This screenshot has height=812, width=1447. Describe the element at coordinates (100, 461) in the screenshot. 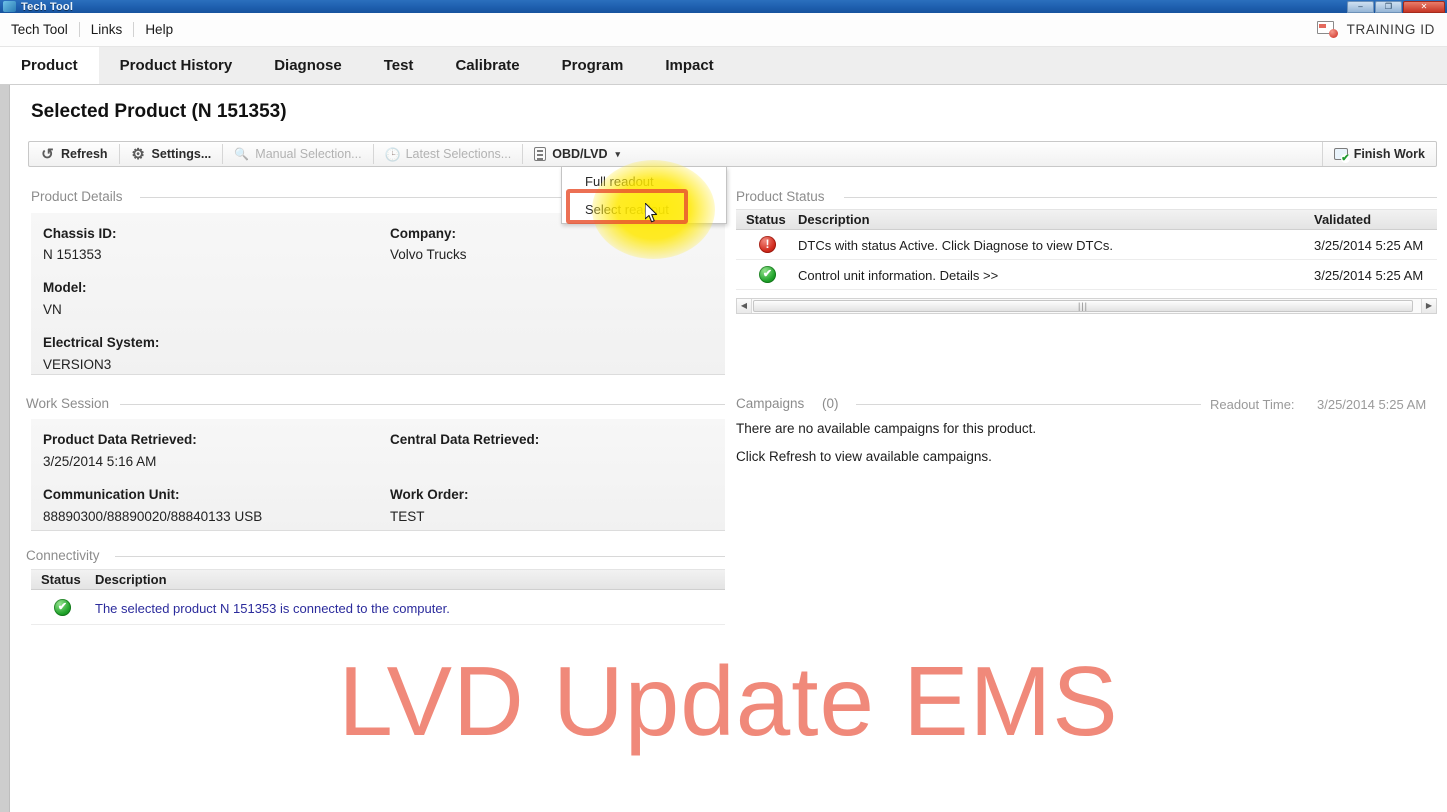

I see `product-data-retrieved-value: 3/25/2014 5:16 AM` at that location.